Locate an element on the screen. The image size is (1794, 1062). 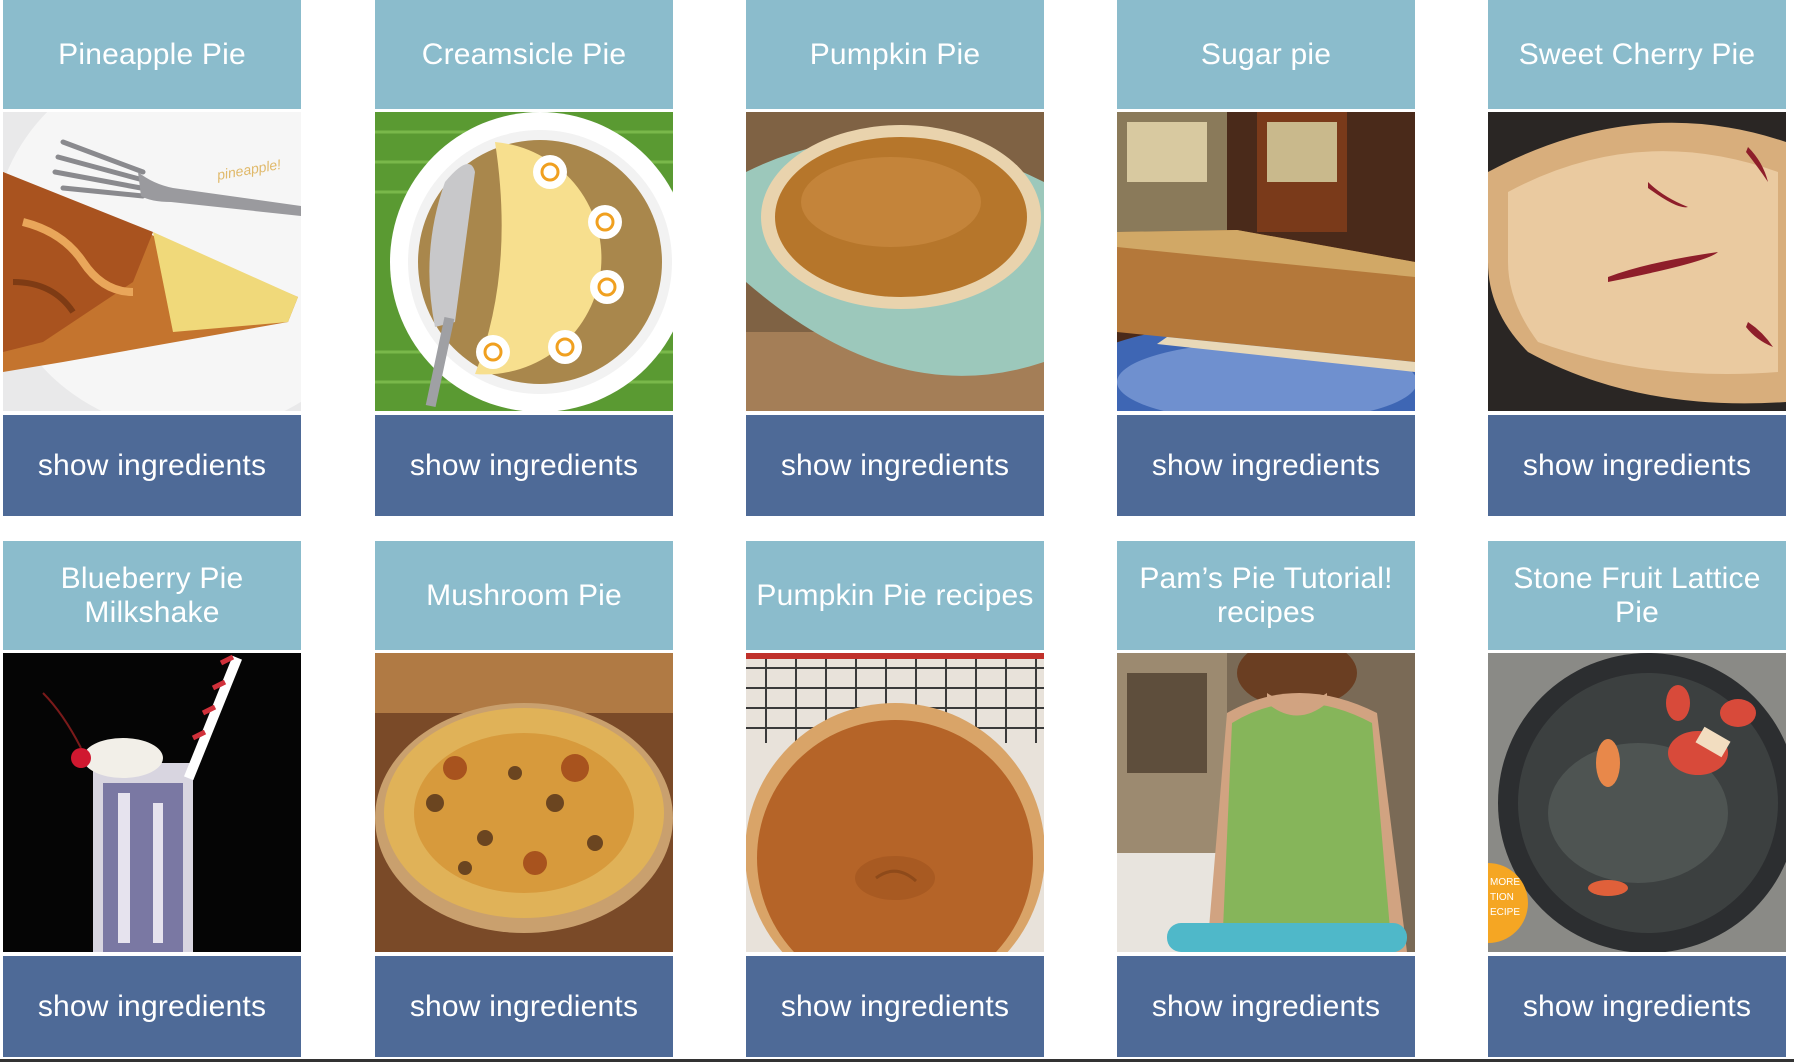
pineapple-pie-photo: pineapple! is located at coordinates (152, 261).